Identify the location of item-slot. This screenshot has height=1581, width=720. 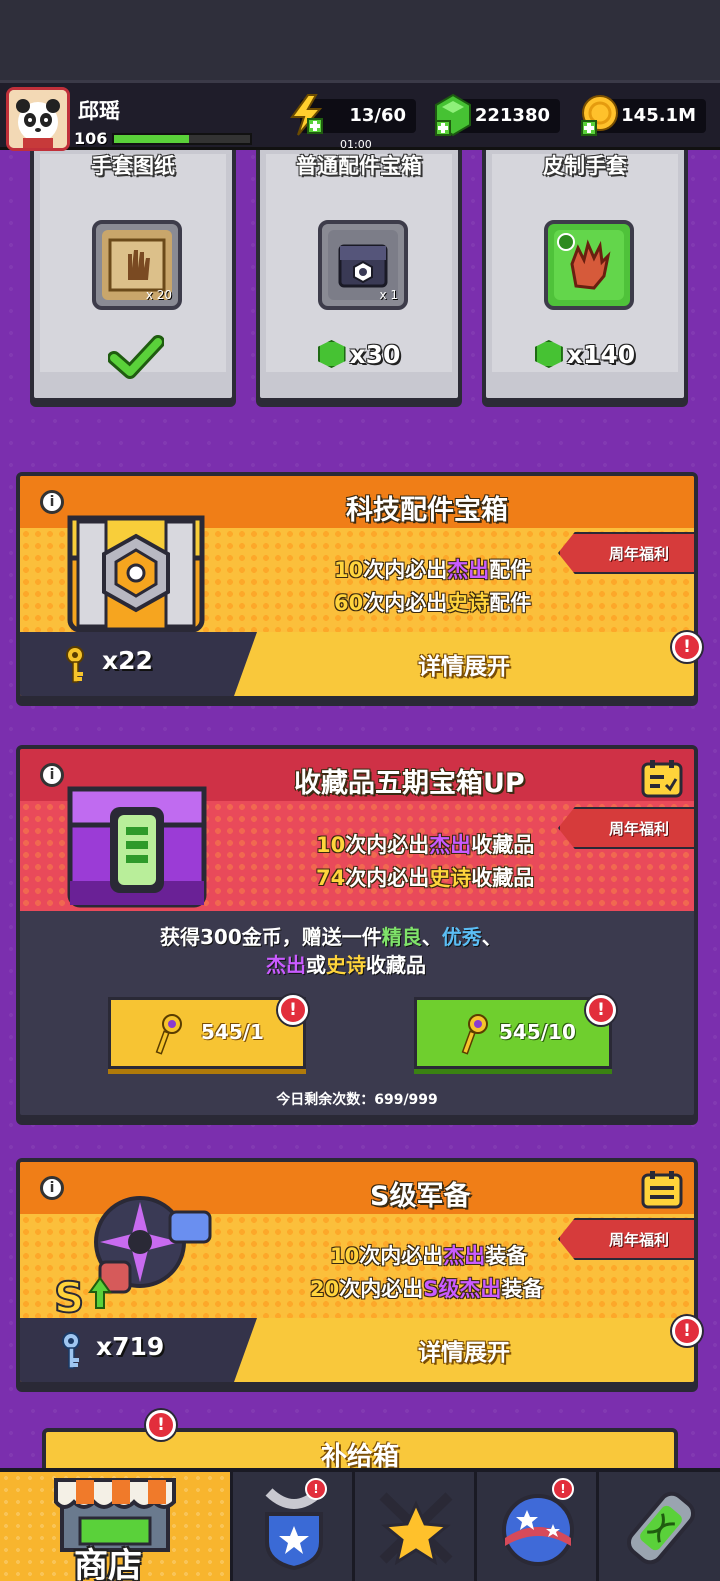
(589, 265).